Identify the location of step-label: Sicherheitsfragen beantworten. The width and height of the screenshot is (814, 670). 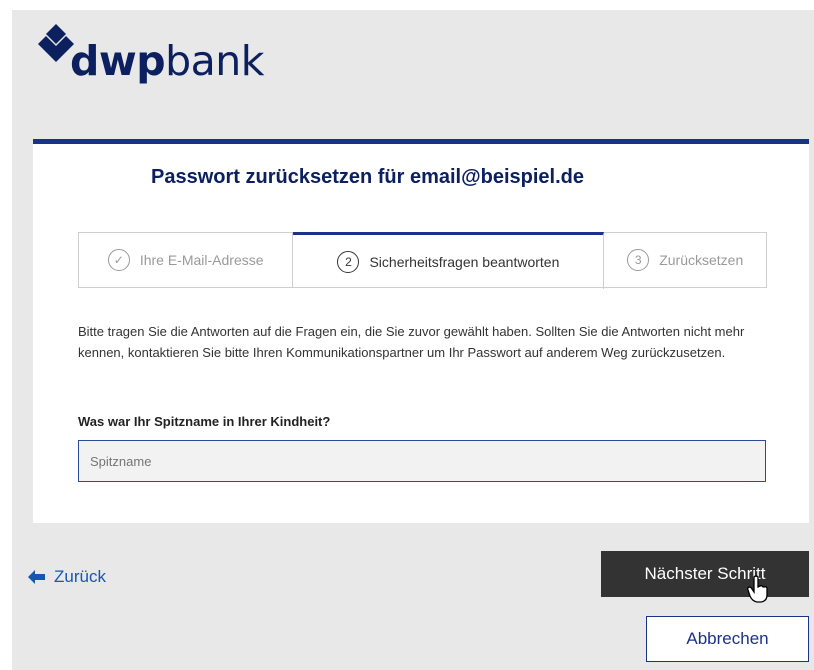
(464, 262).